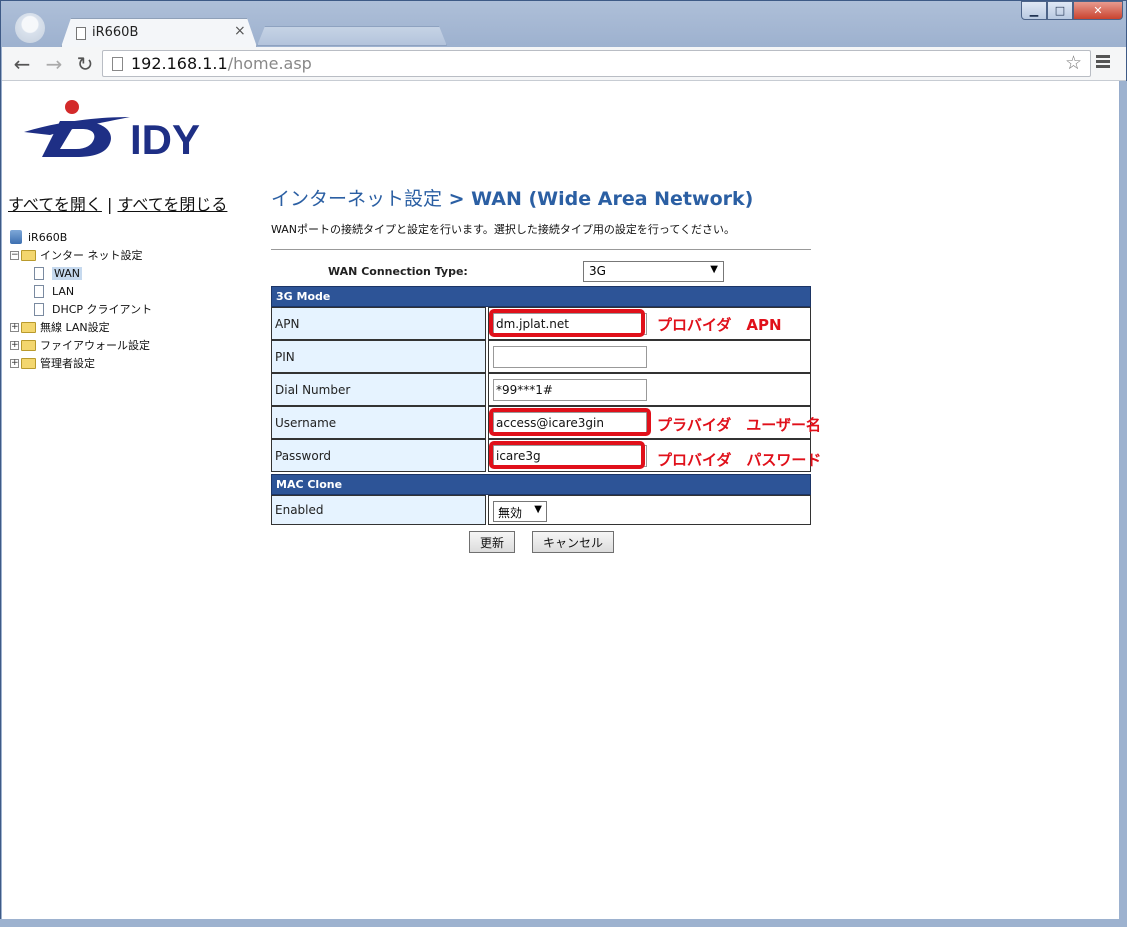 This screenshot has width=1127, height=927. Describe the element at coordinates (54, 64) in the screenshot. I see `forward-arrow-icon: →` at that location.